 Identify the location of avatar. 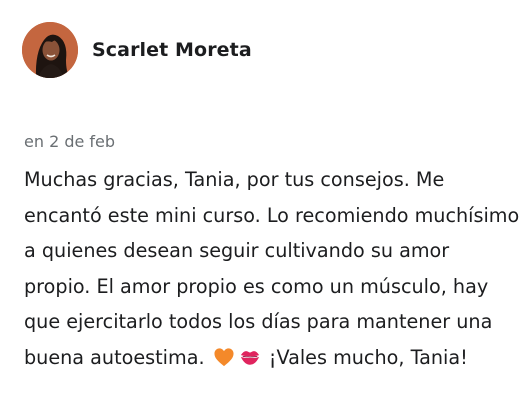
(50, 50).